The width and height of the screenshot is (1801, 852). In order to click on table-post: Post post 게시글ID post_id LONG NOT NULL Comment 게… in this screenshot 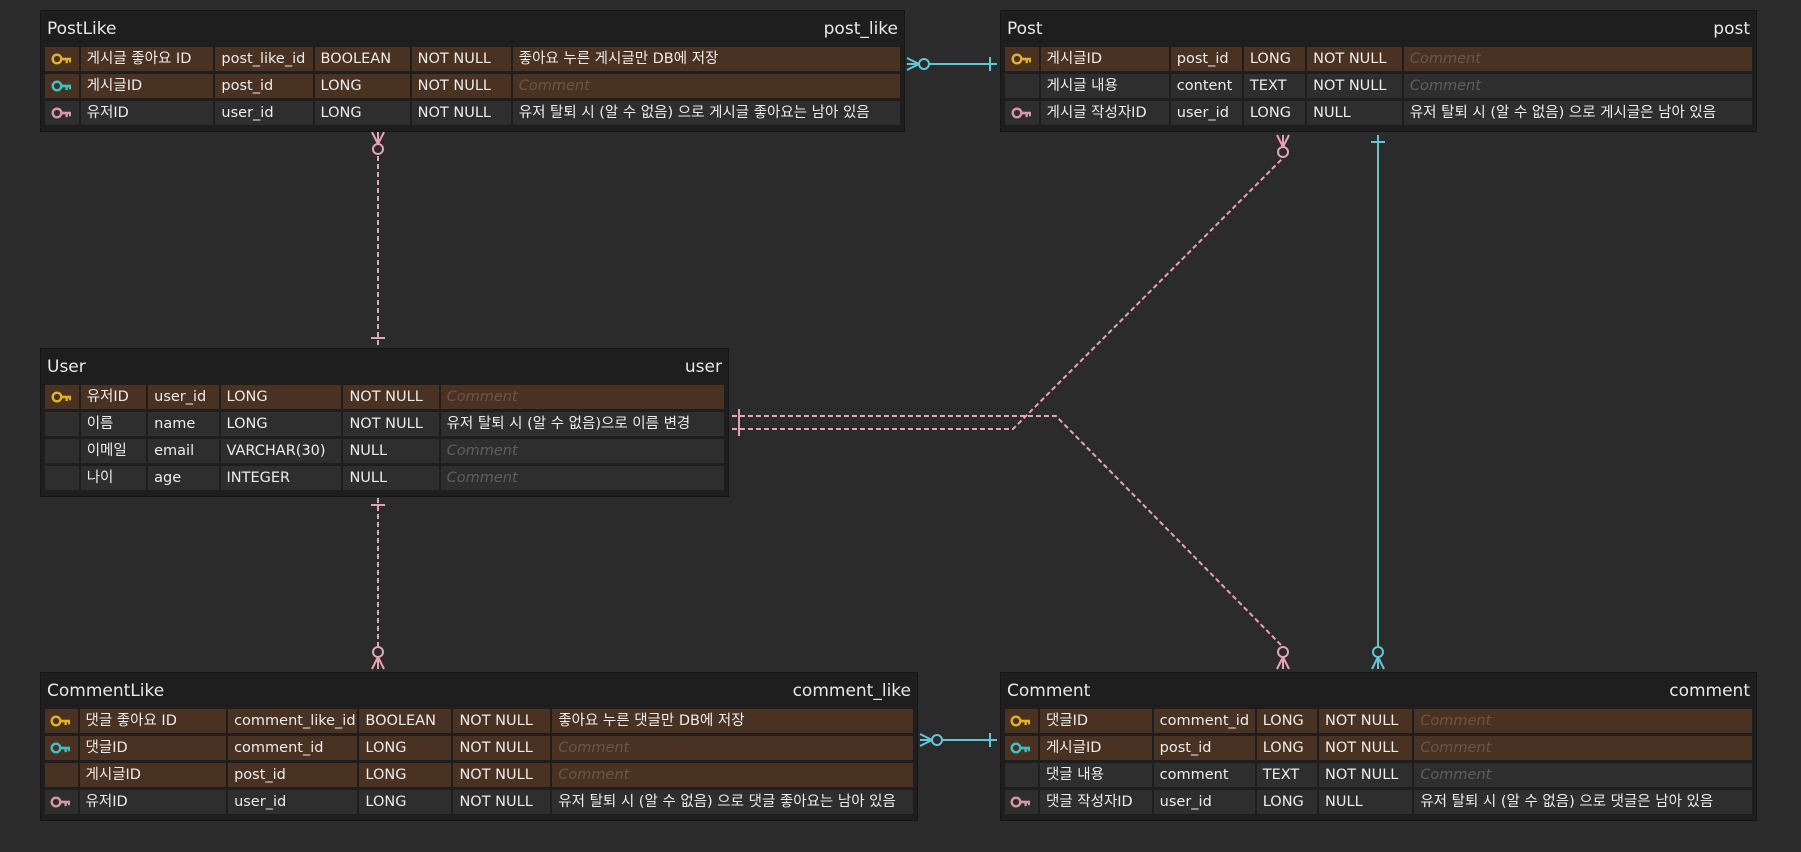, I will do `click(1378, 71)`.